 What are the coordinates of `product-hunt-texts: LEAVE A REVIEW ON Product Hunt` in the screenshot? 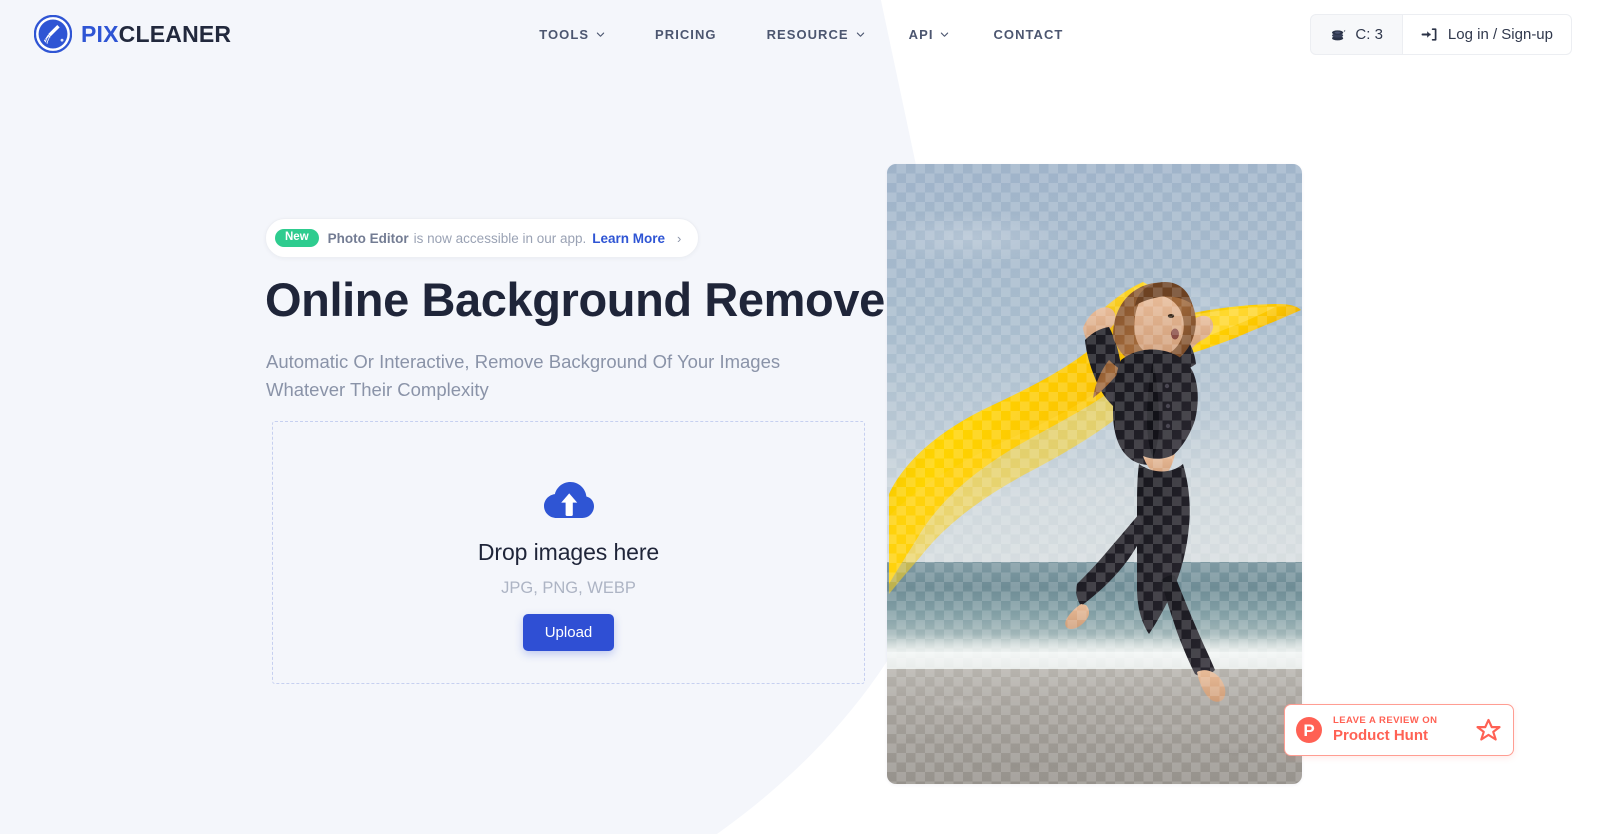 It's located at (1385, 729).